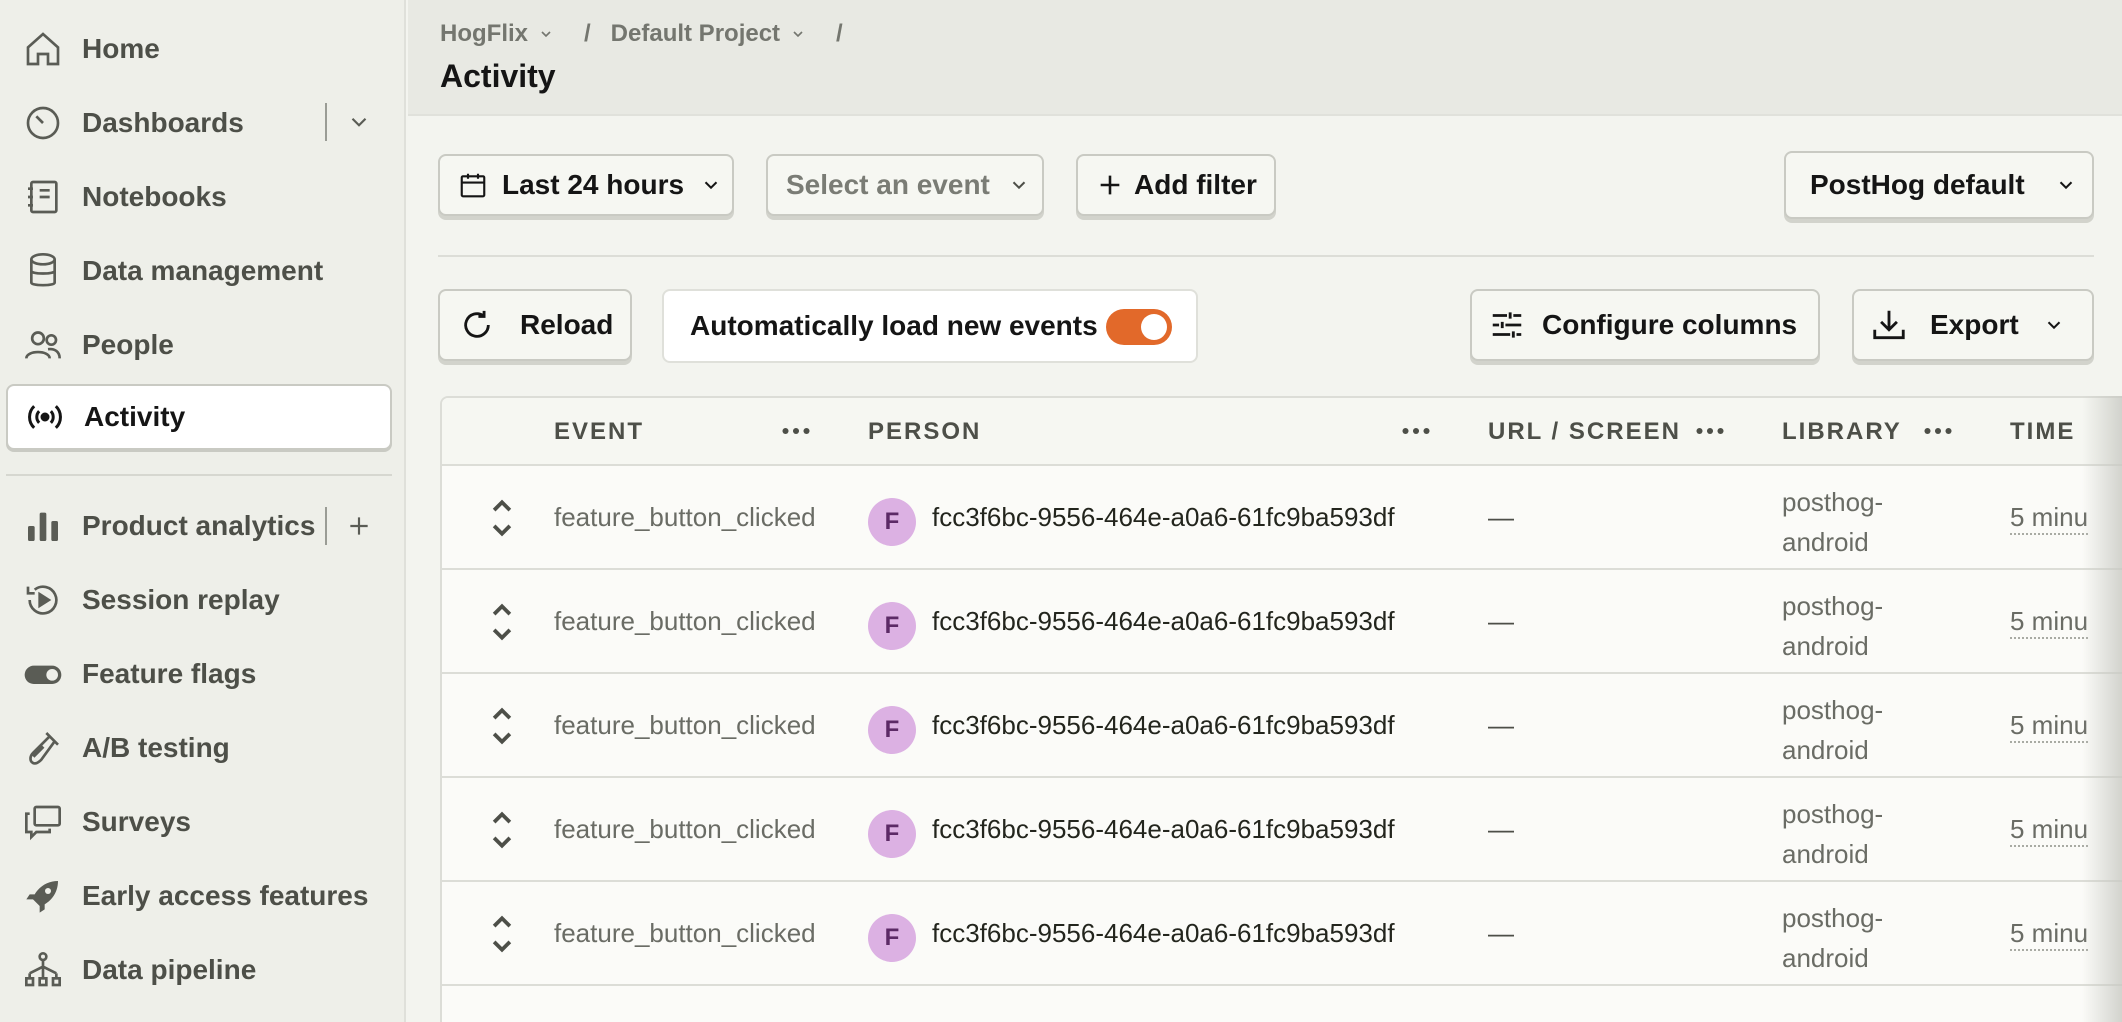  Describe the element at coordinates (924, 432) in the screenshot. I see `column-header-person: PERSON` at that location.